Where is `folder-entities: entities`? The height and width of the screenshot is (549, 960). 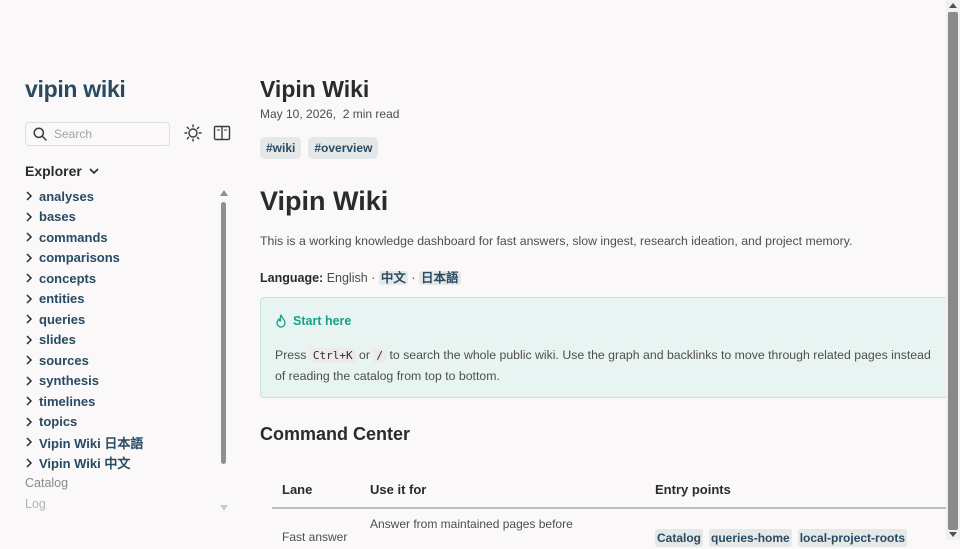 folder-entities: entities is located at coordinates (120, 299).